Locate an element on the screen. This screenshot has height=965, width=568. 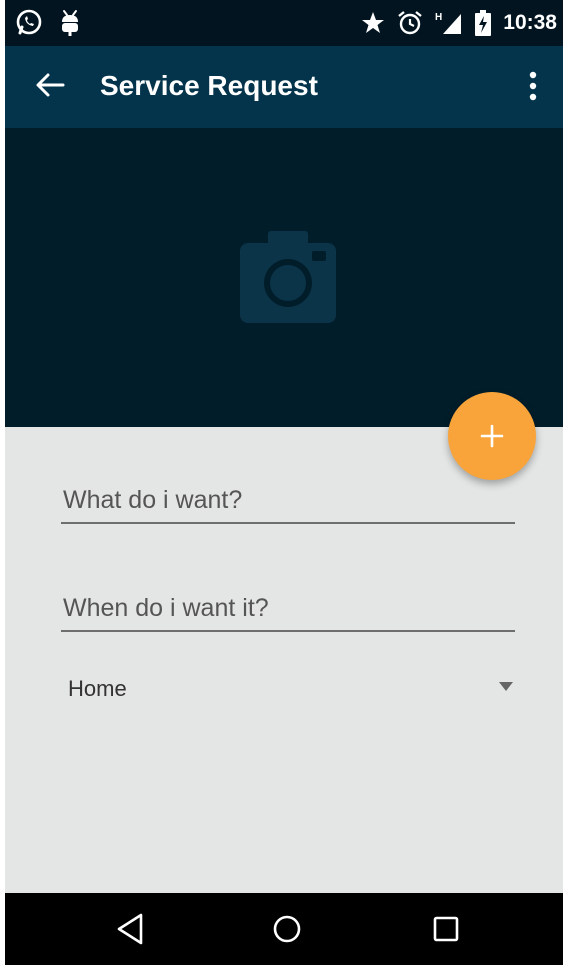
add-photo-fab is located at coordinates (492, 436).